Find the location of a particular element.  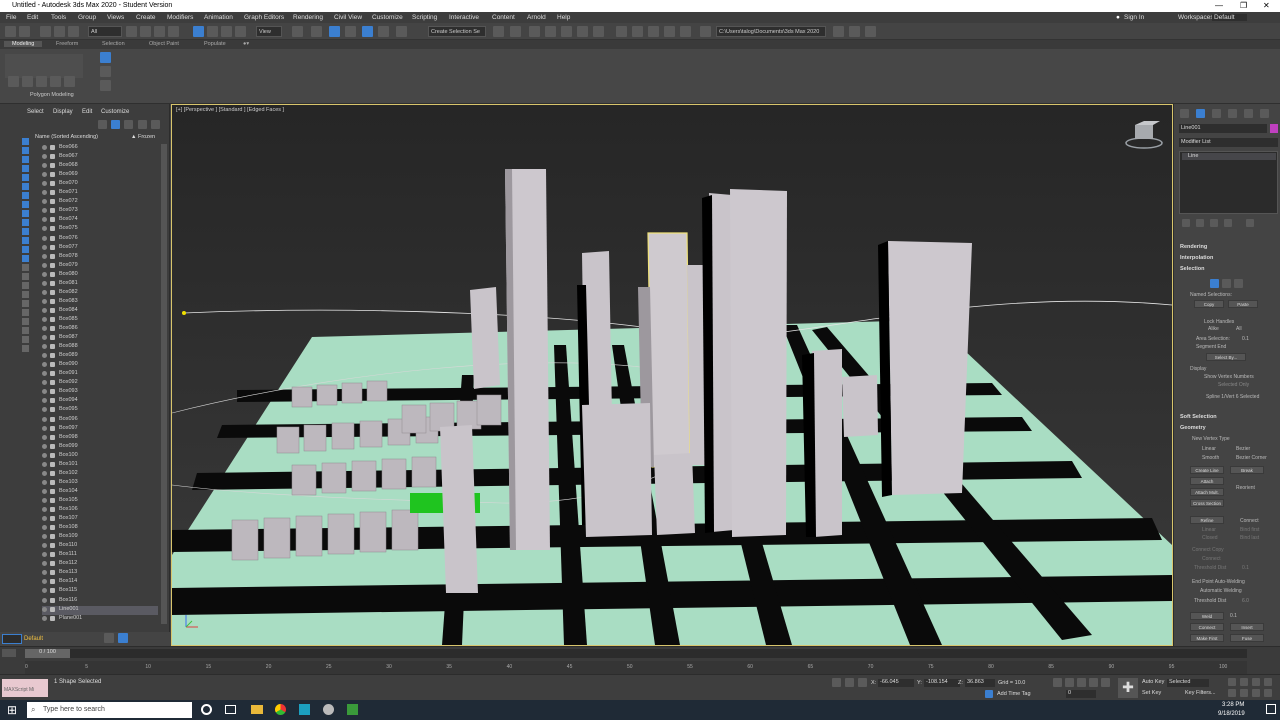

explorer-scrollbar is located at coordinates (164, 384).